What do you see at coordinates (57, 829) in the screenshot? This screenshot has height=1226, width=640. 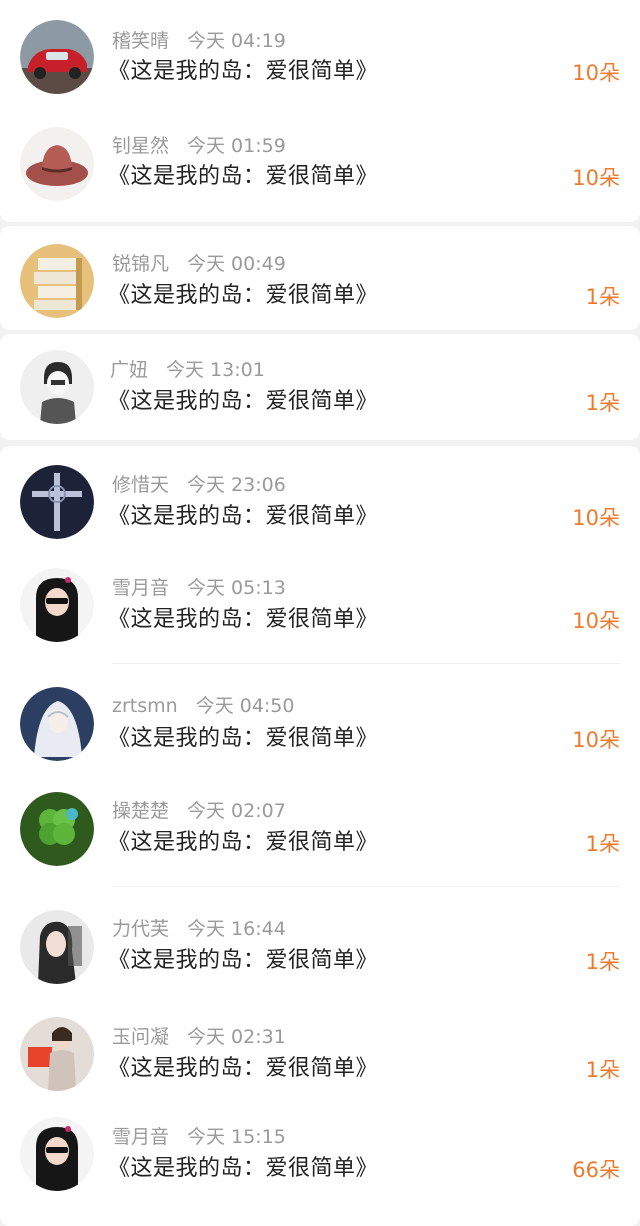 I see `clover-avatar` at bounding box center [57, 829].